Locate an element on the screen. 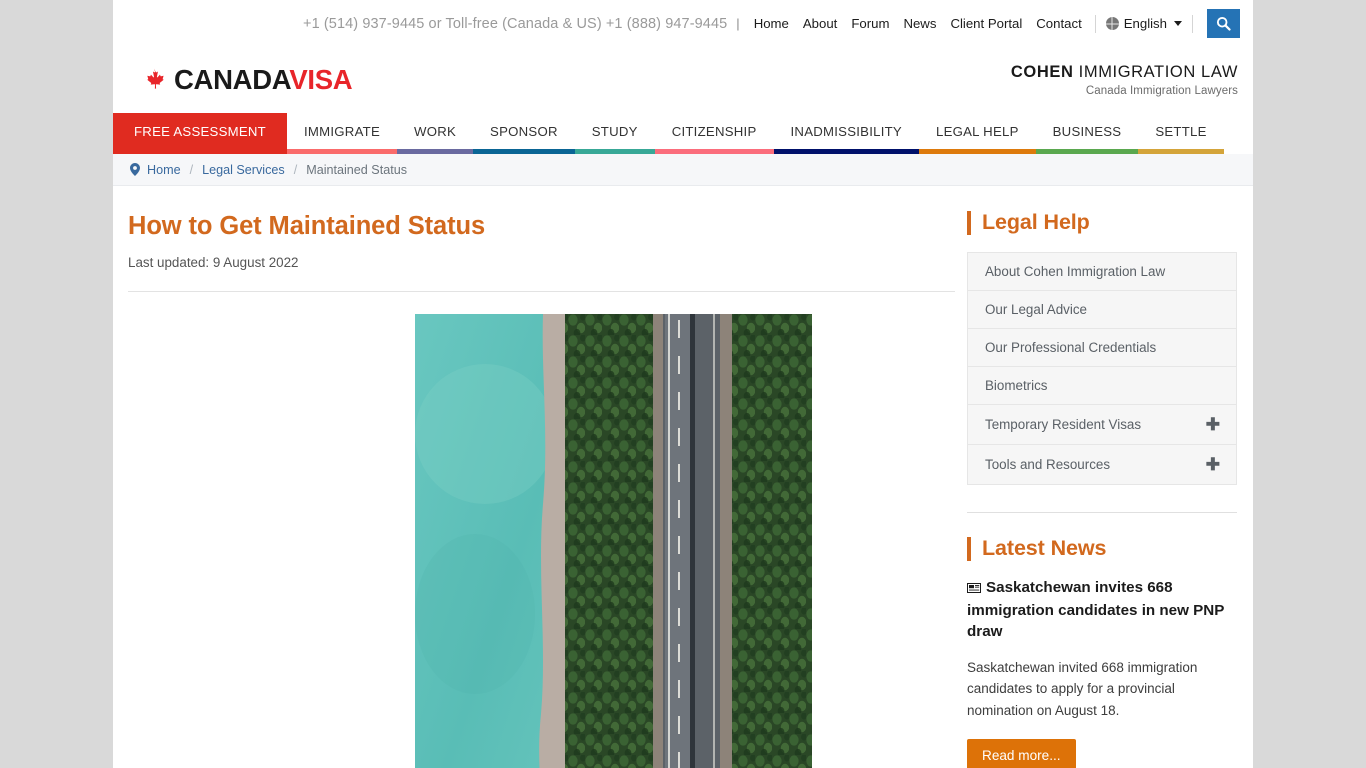 The height and width of the screenshot is (768, 1366). nav-item-sponsor: SPONSOR is located at coordinates (524, 133).